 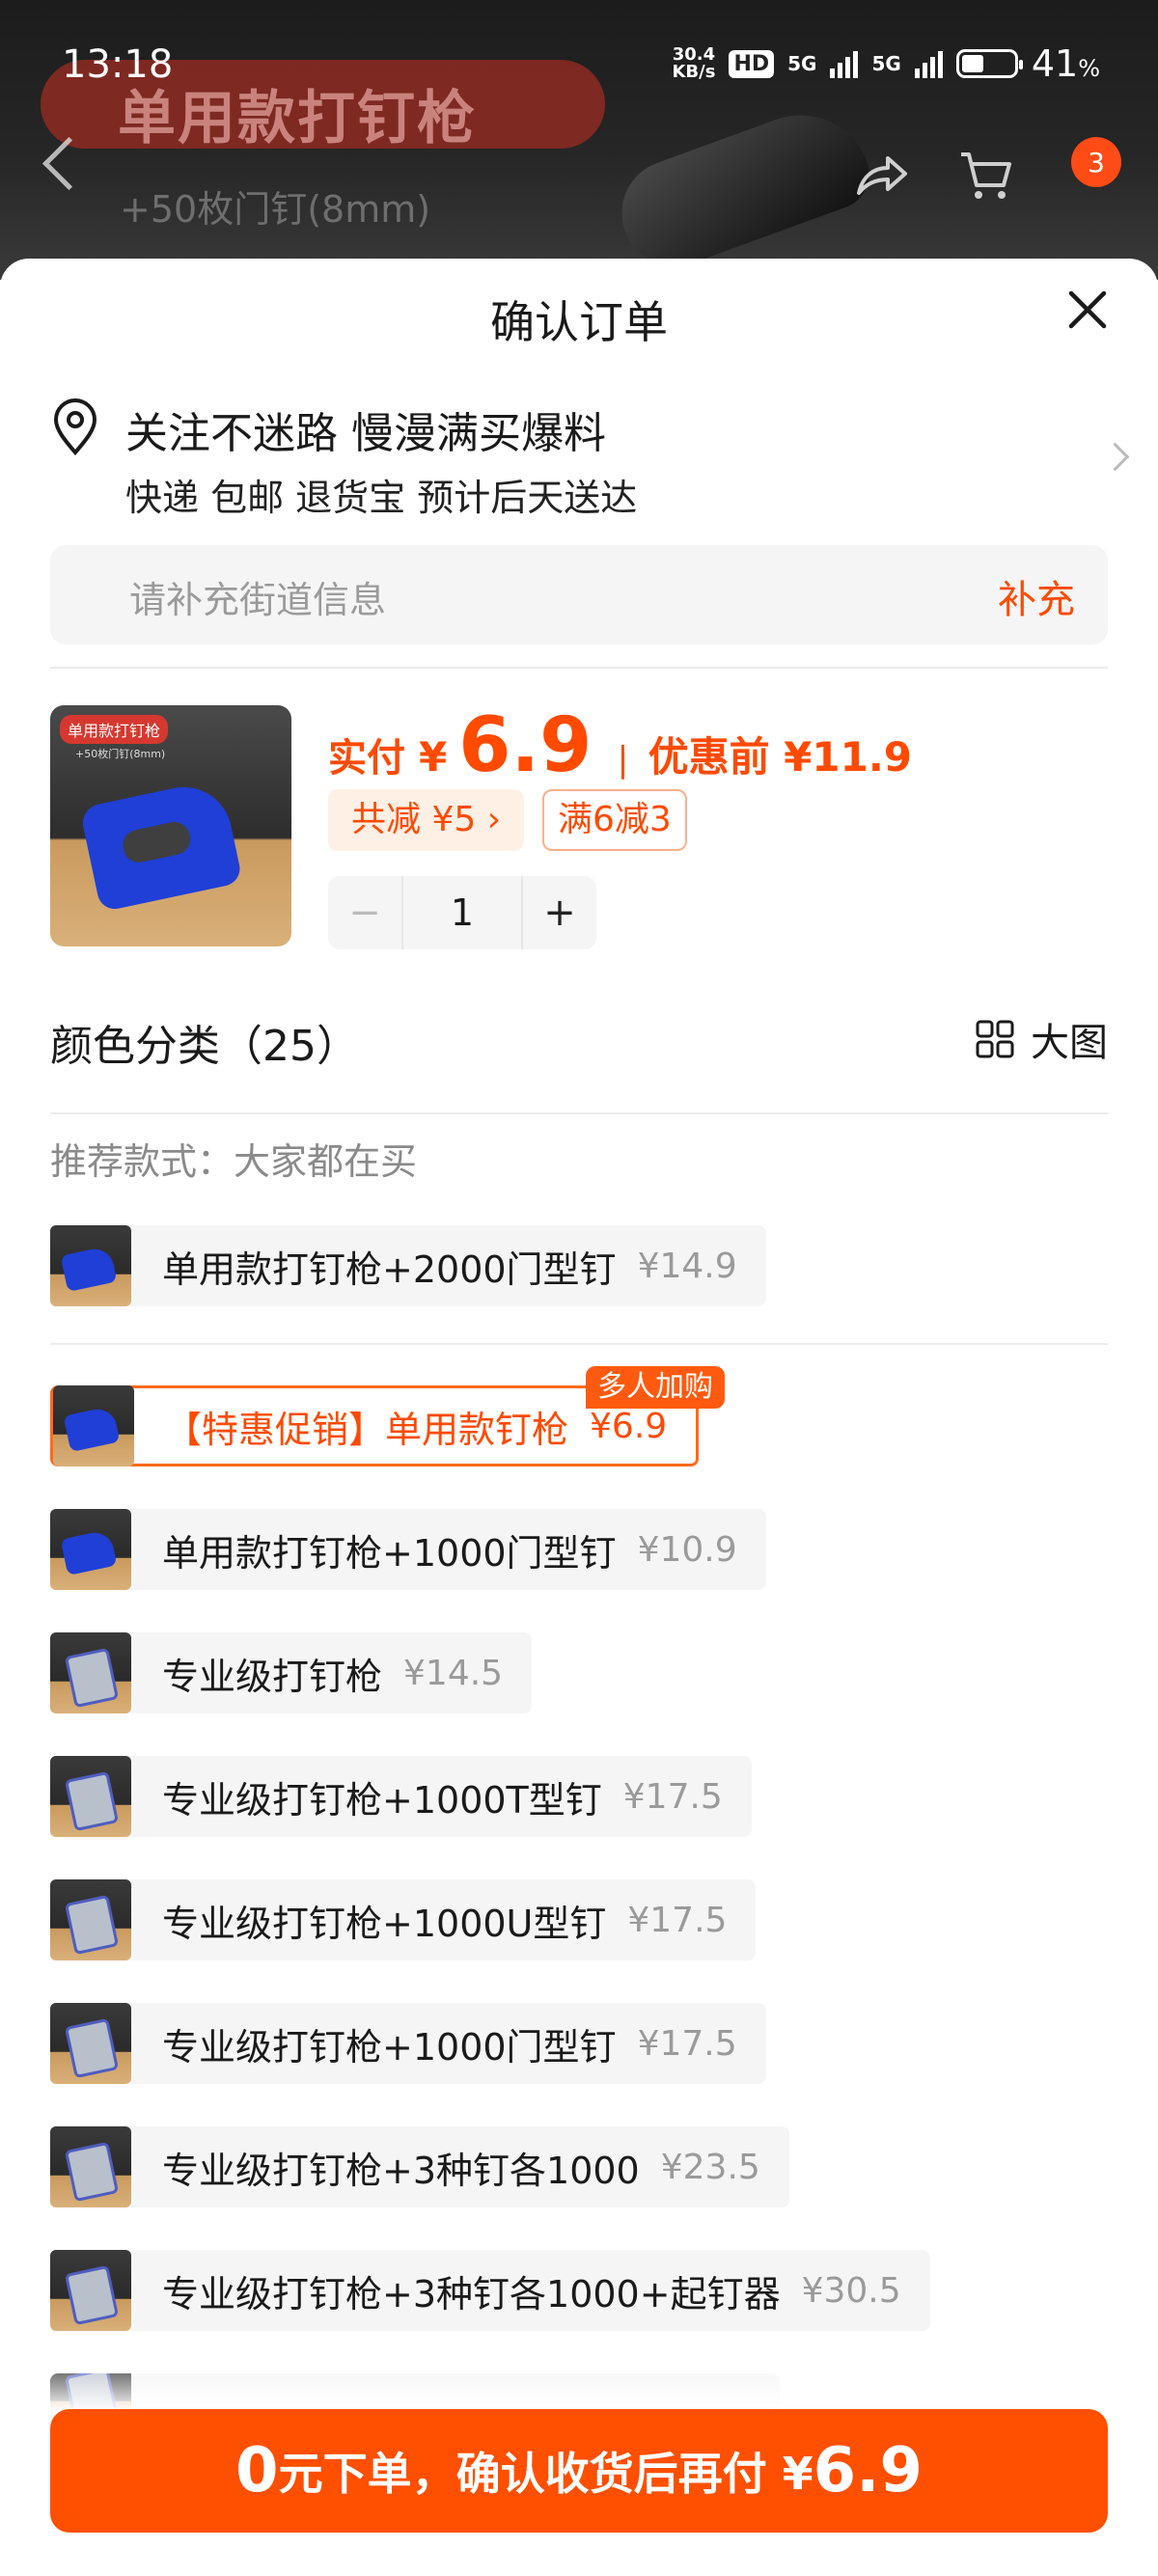 I want to click on sim2-5g-label: 5G, so click(x=886, y=64).